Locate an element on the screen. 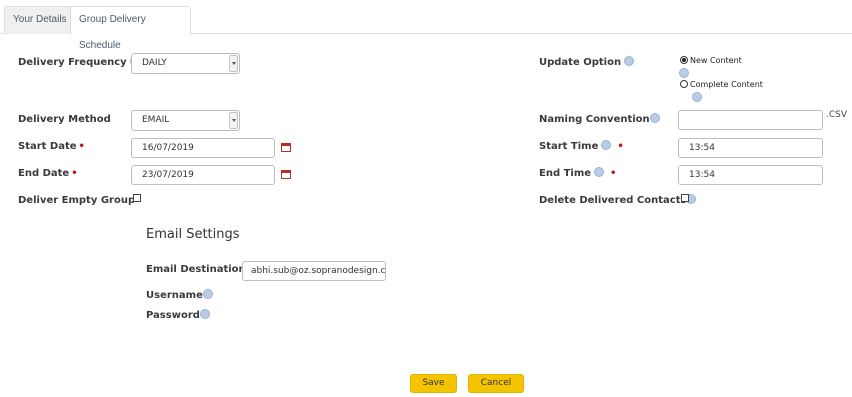 This screenshot has height=397, width=852. tab-bar: Your Details Group Delivery Schedule is located at coordinates (426, 25).